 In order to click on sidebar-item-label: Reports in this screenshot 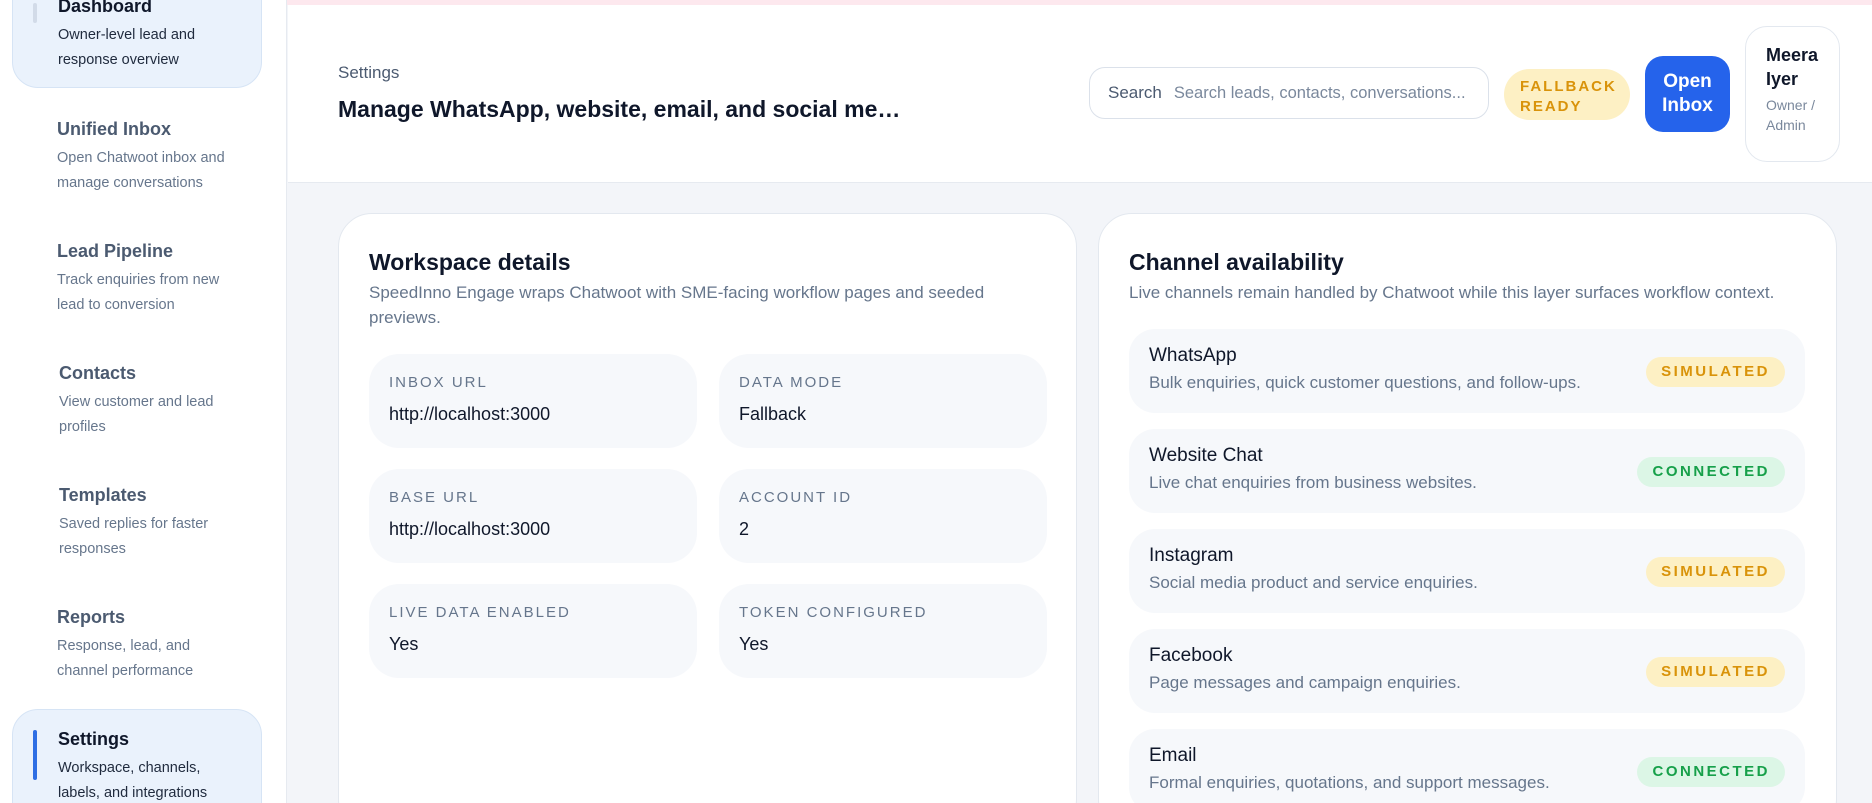, I will do `click(91, 617)`.